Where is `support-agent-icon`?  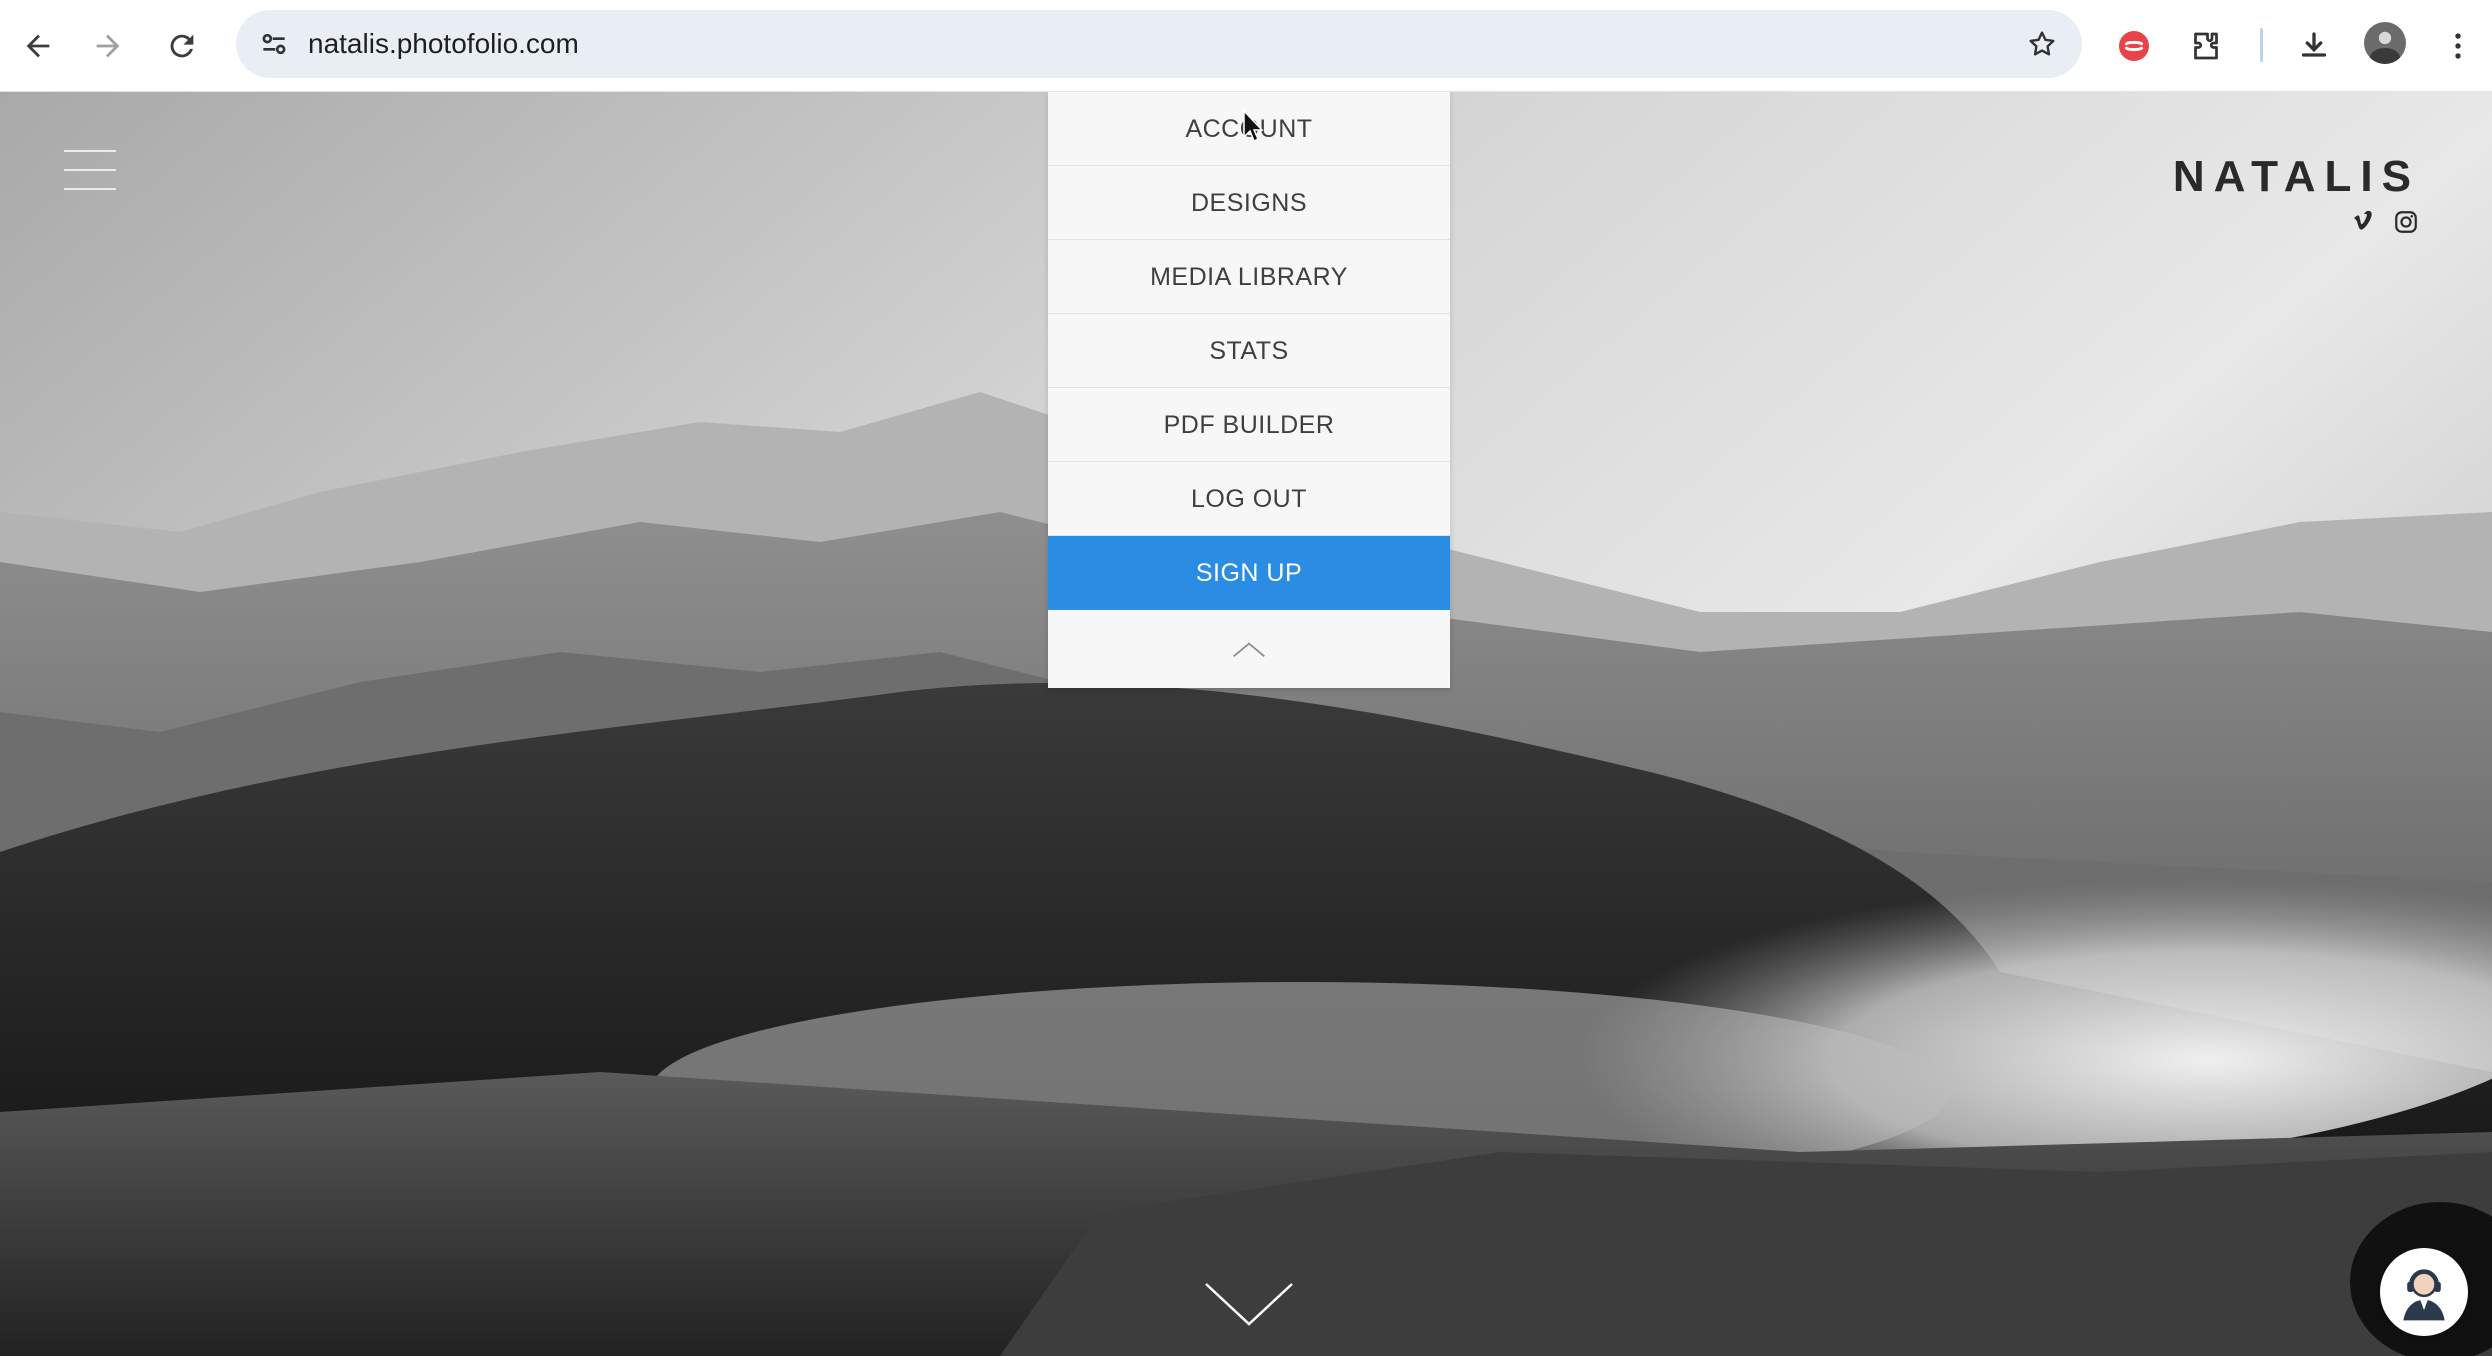 support-agent-icon is located at coordinates (2424, 1295).